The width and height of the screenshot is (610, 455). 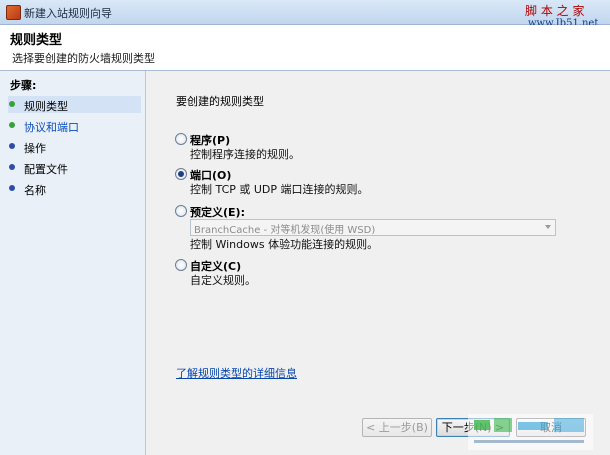 I want to click on firewall-icon, so click(x=13, y=12).